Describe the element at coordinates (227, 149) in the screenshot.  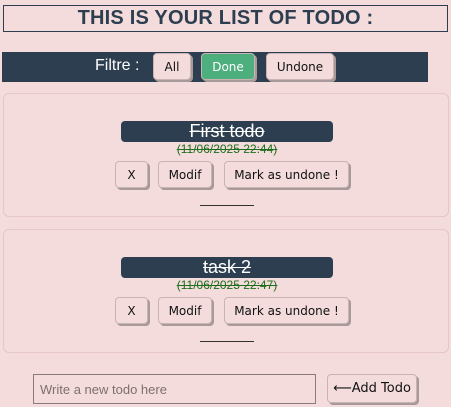
I see `todo-date: (11/06/2025 22:44)` at that location.